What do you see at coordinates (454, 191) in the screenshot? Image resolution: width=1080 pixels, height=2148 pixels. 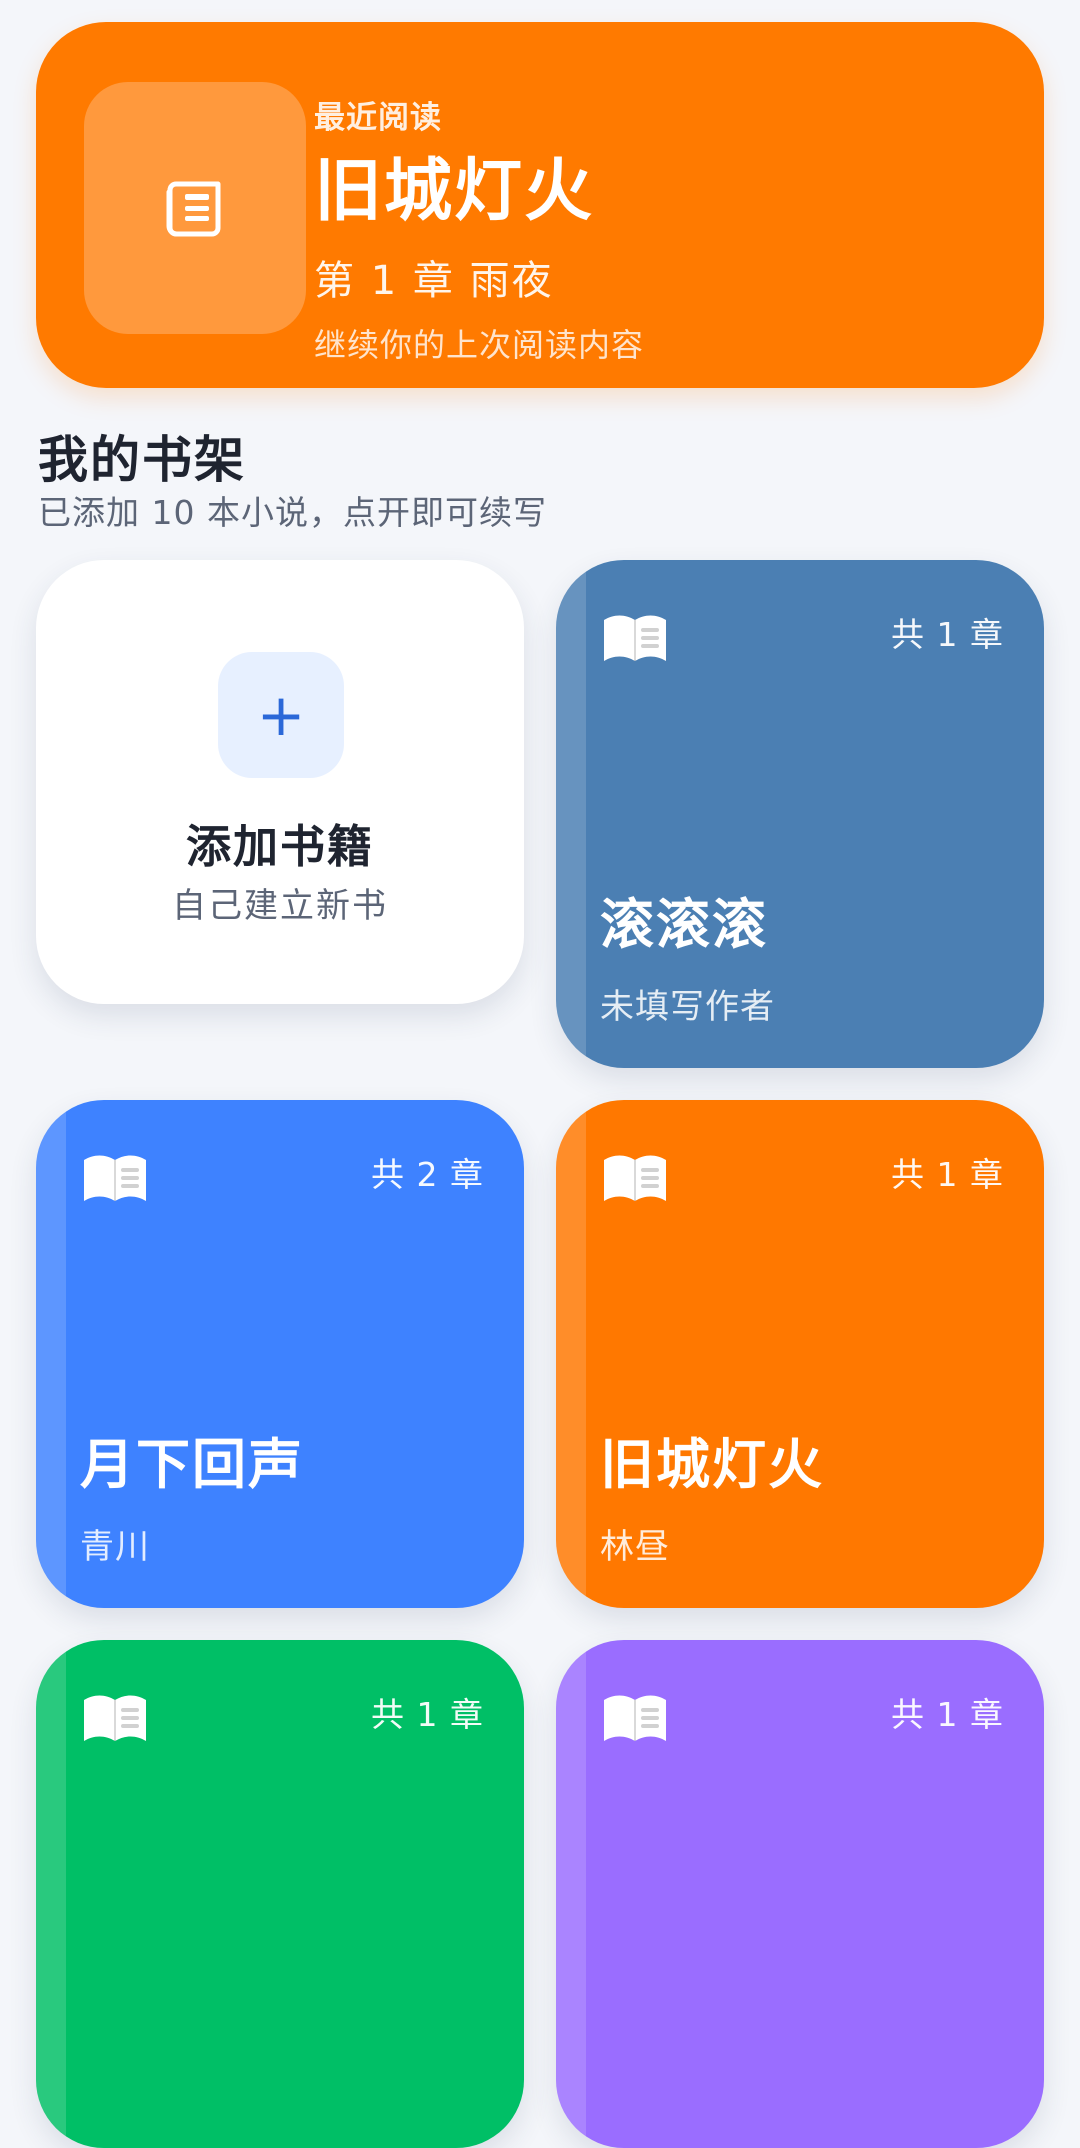 I see `recent-book-title: 旧城灯火` at bounding box center [454, 191].